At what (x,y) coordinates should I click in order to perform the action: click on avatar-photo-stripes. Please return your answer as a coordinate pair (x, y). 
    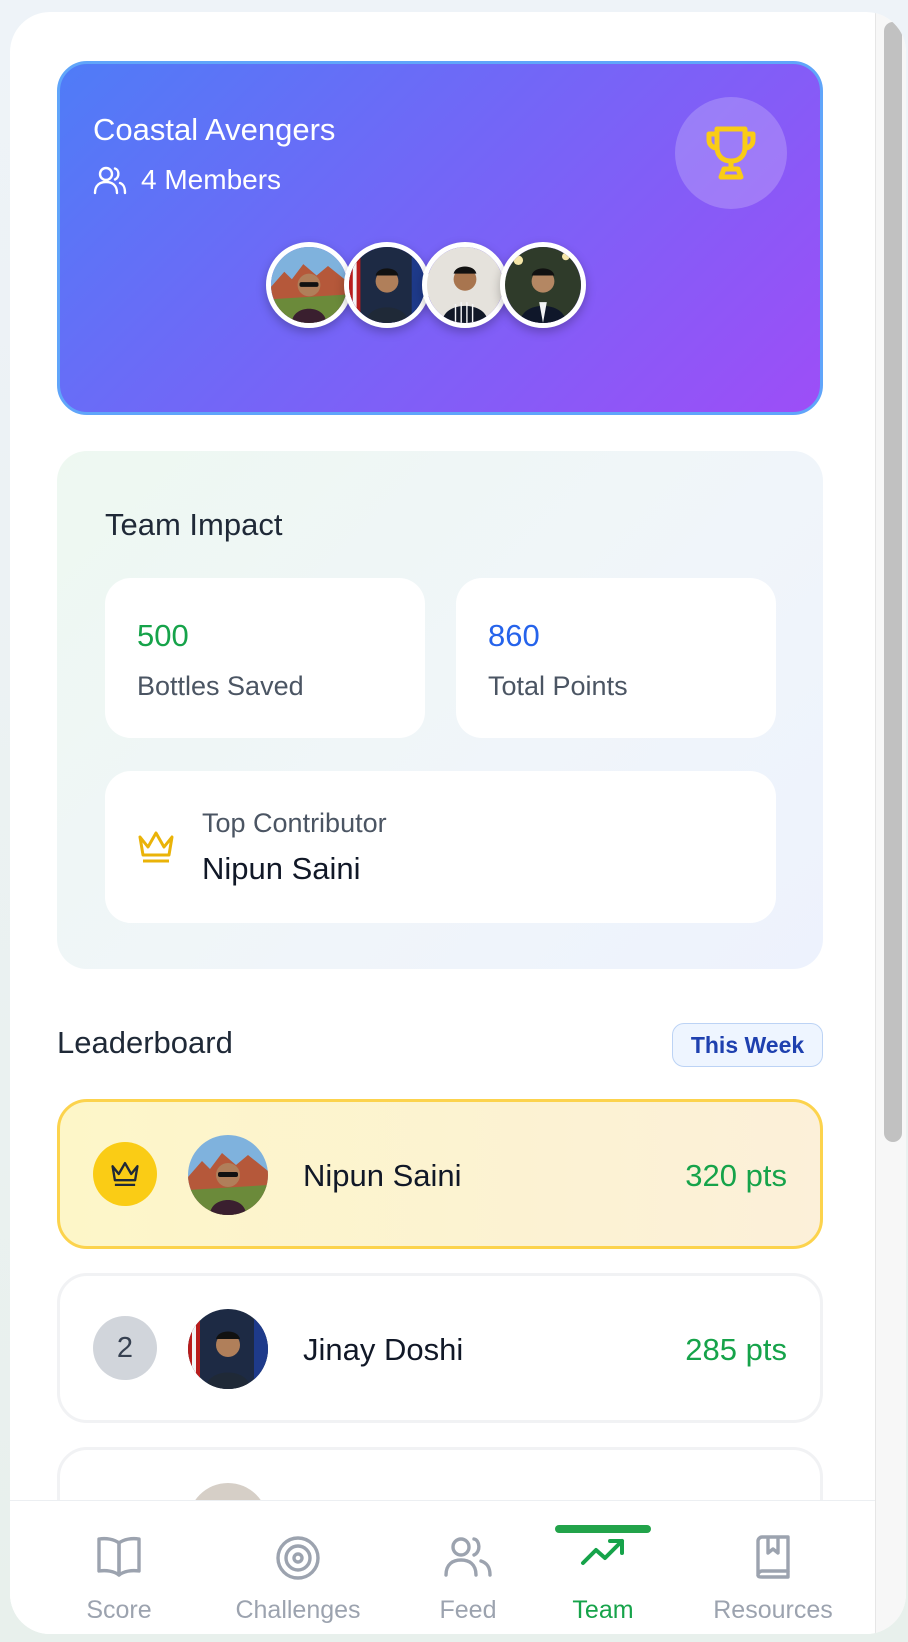
    Looking at the image, I should click on (465, 285).